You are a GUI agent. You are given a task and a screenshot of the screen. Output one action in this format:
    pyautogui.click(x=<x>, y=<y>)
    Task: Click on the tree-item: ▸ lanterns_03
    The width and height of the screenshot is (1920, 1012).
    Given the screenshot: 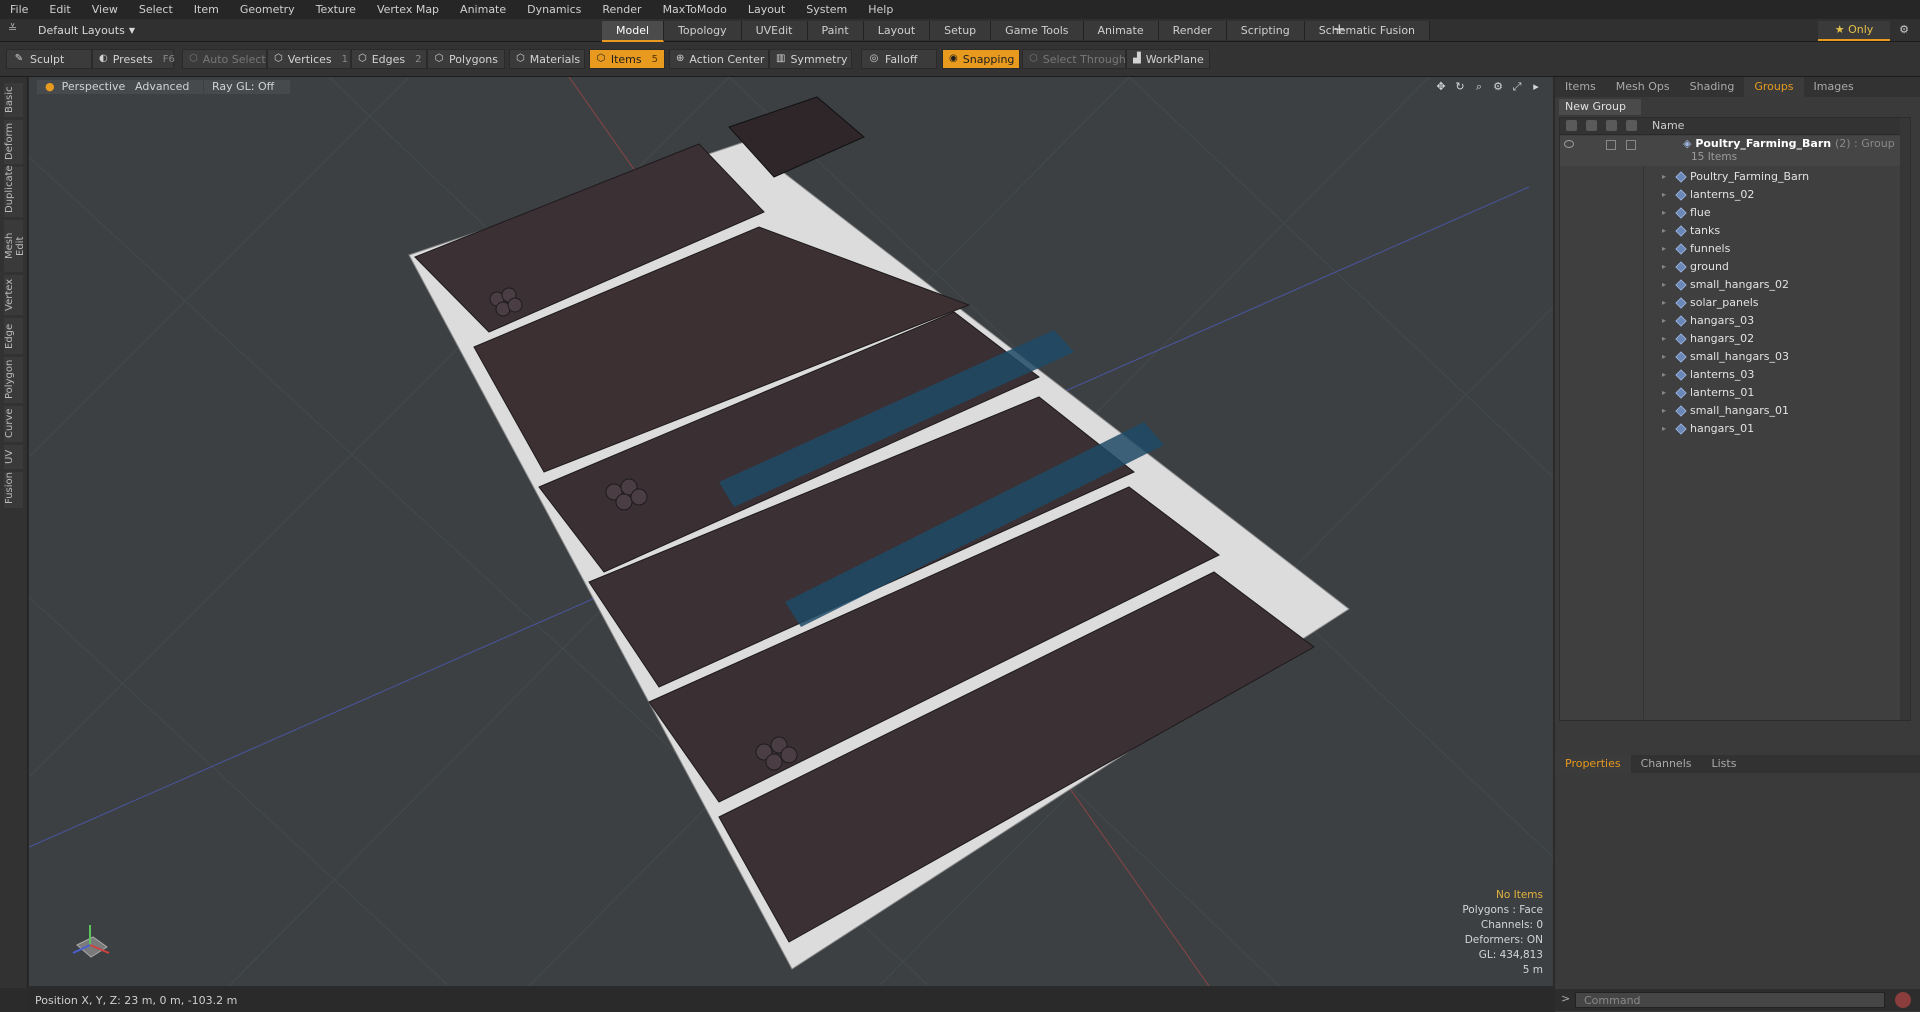 What is the action you would take?
    pyautogui.click(x=1735, y=375)
    